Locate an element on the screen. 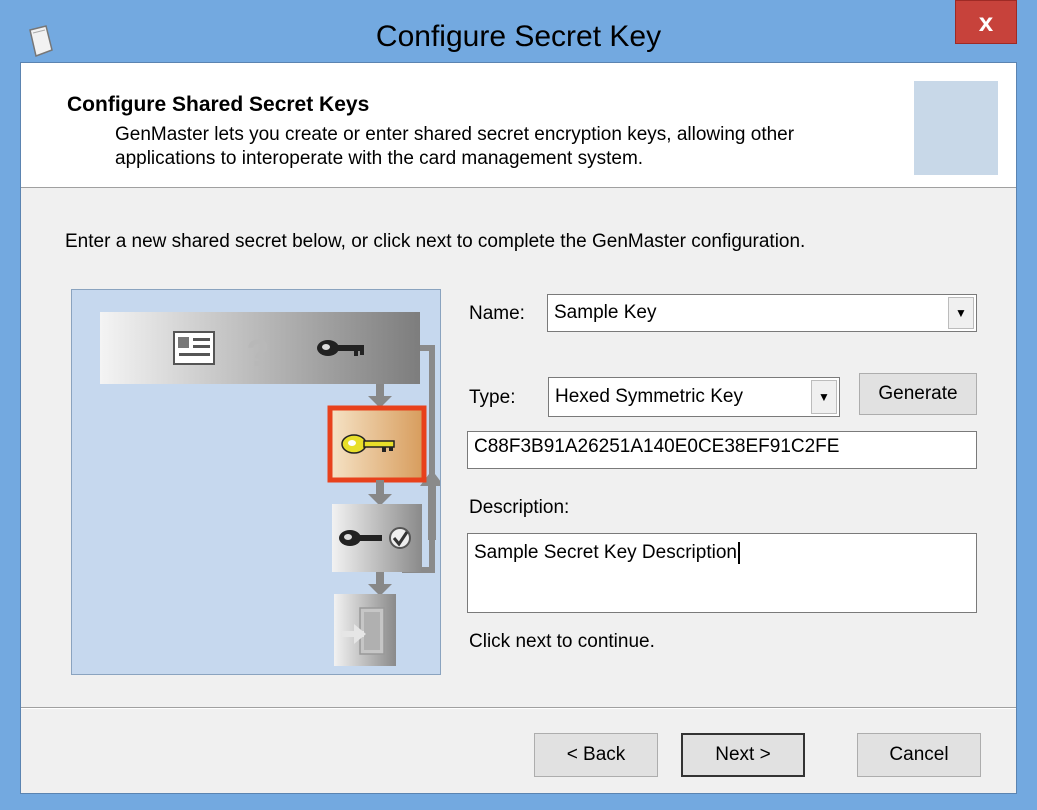  type-value: Hexed Symmetric Key is located at coordinates (649, 396).